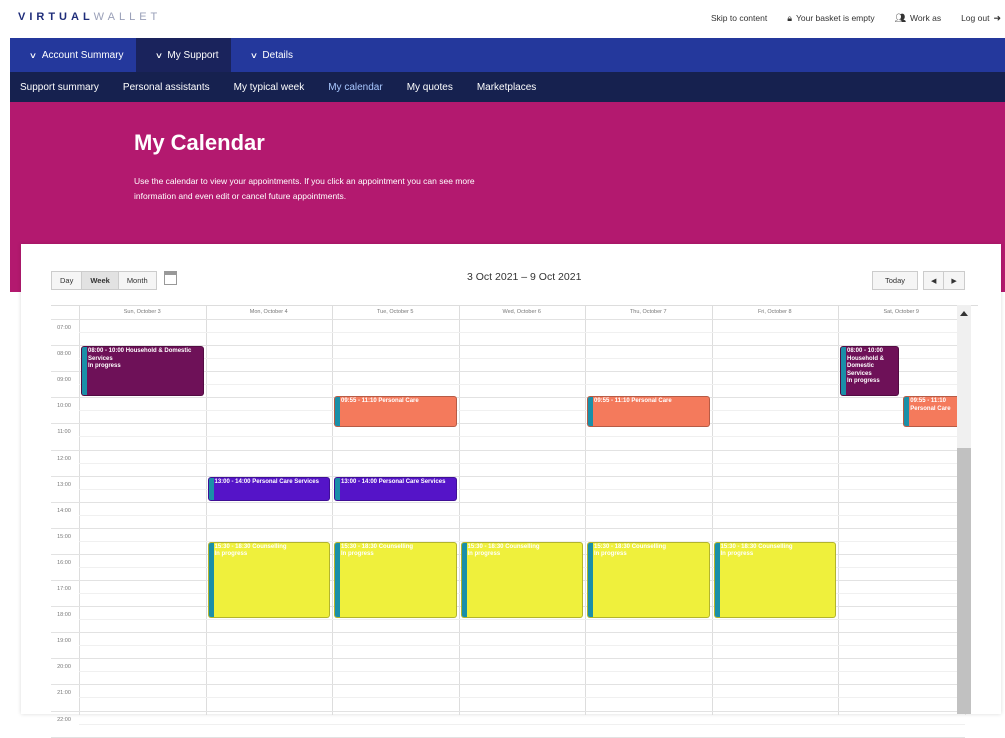 The image size is (1005, 738). Describe the element at coordinates (64, 458) in the screenshot. I see `time-label: 12:00` at that location.